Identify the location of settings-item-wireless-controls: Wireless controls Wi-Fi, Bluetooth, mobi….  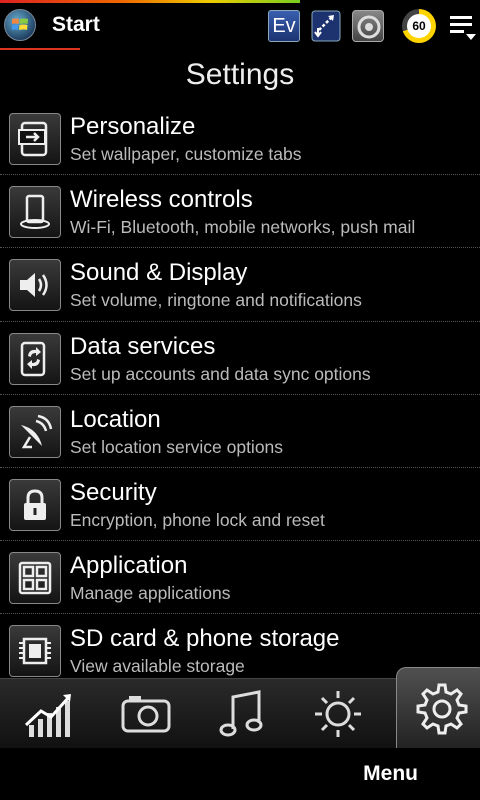
(240, 212).